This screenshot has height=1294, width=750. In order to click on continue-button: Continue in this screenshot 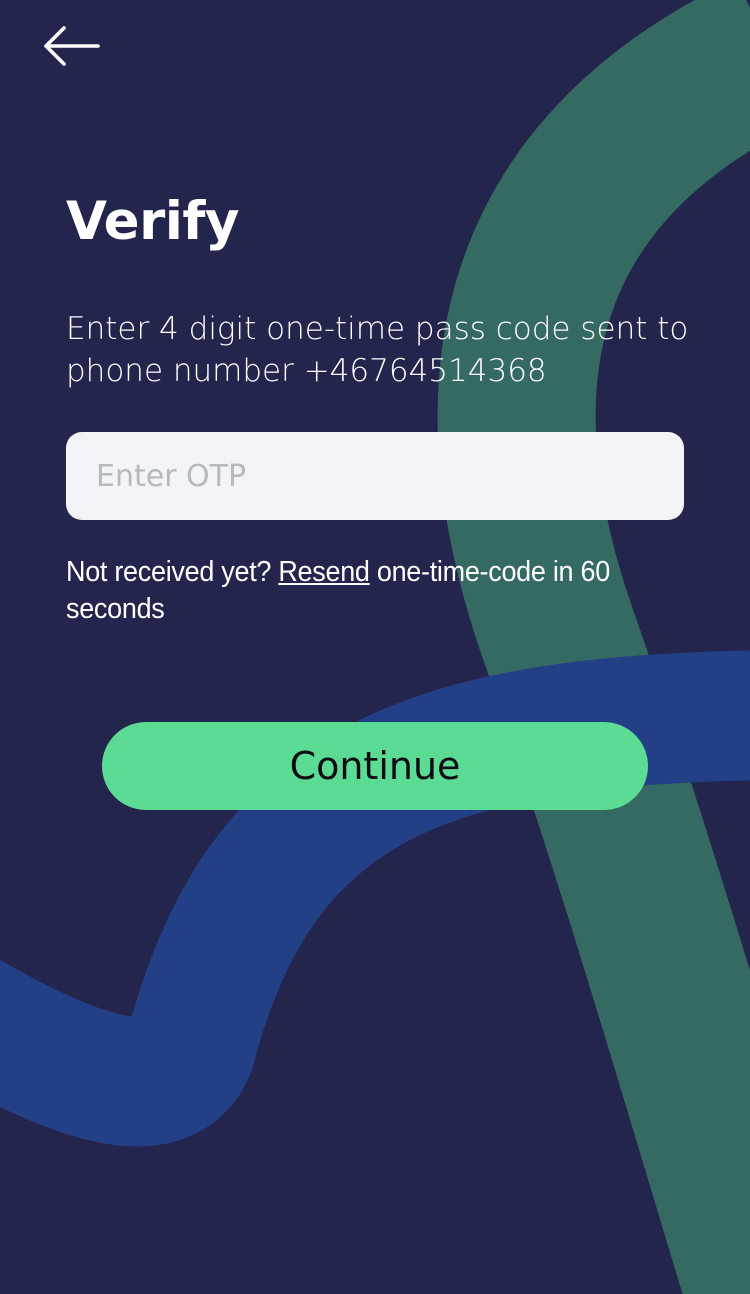, I will do `click(375, 766)`.